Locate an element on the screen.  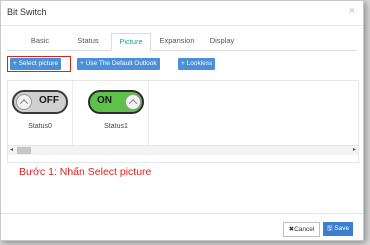
toggle-on-image: ON is located at coordinates (116, 102).